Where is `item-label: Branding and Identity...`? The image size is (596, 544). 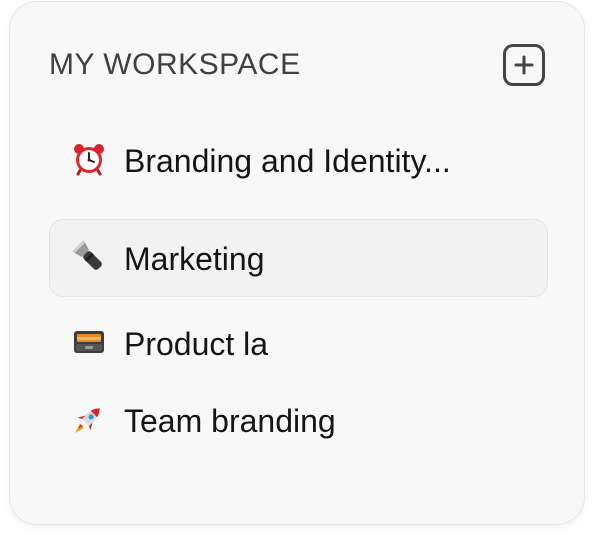 item-label: Branding and Identity... is located at coordinates (287, 161).